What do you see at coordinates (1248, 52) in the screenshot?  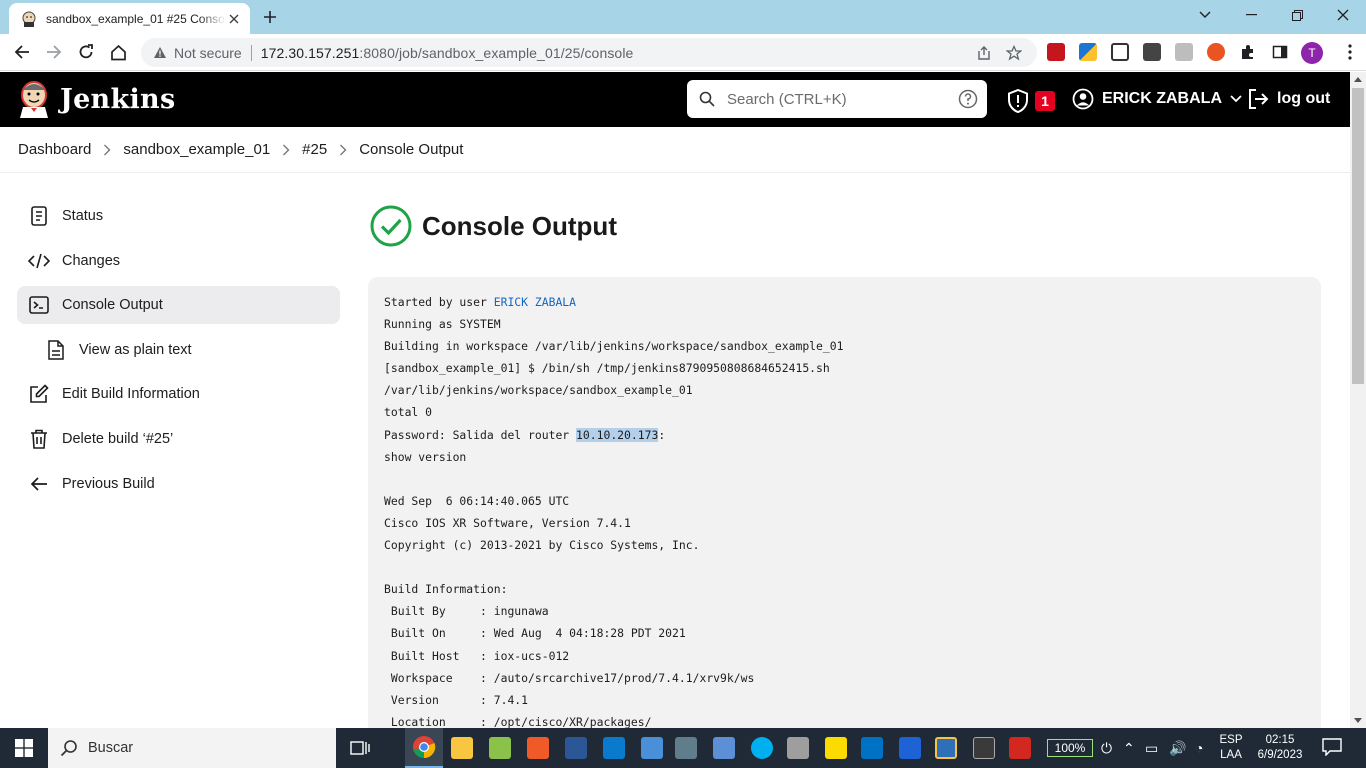 I see `extensions-puzzle-icon` at bounding box center [1248, 52].